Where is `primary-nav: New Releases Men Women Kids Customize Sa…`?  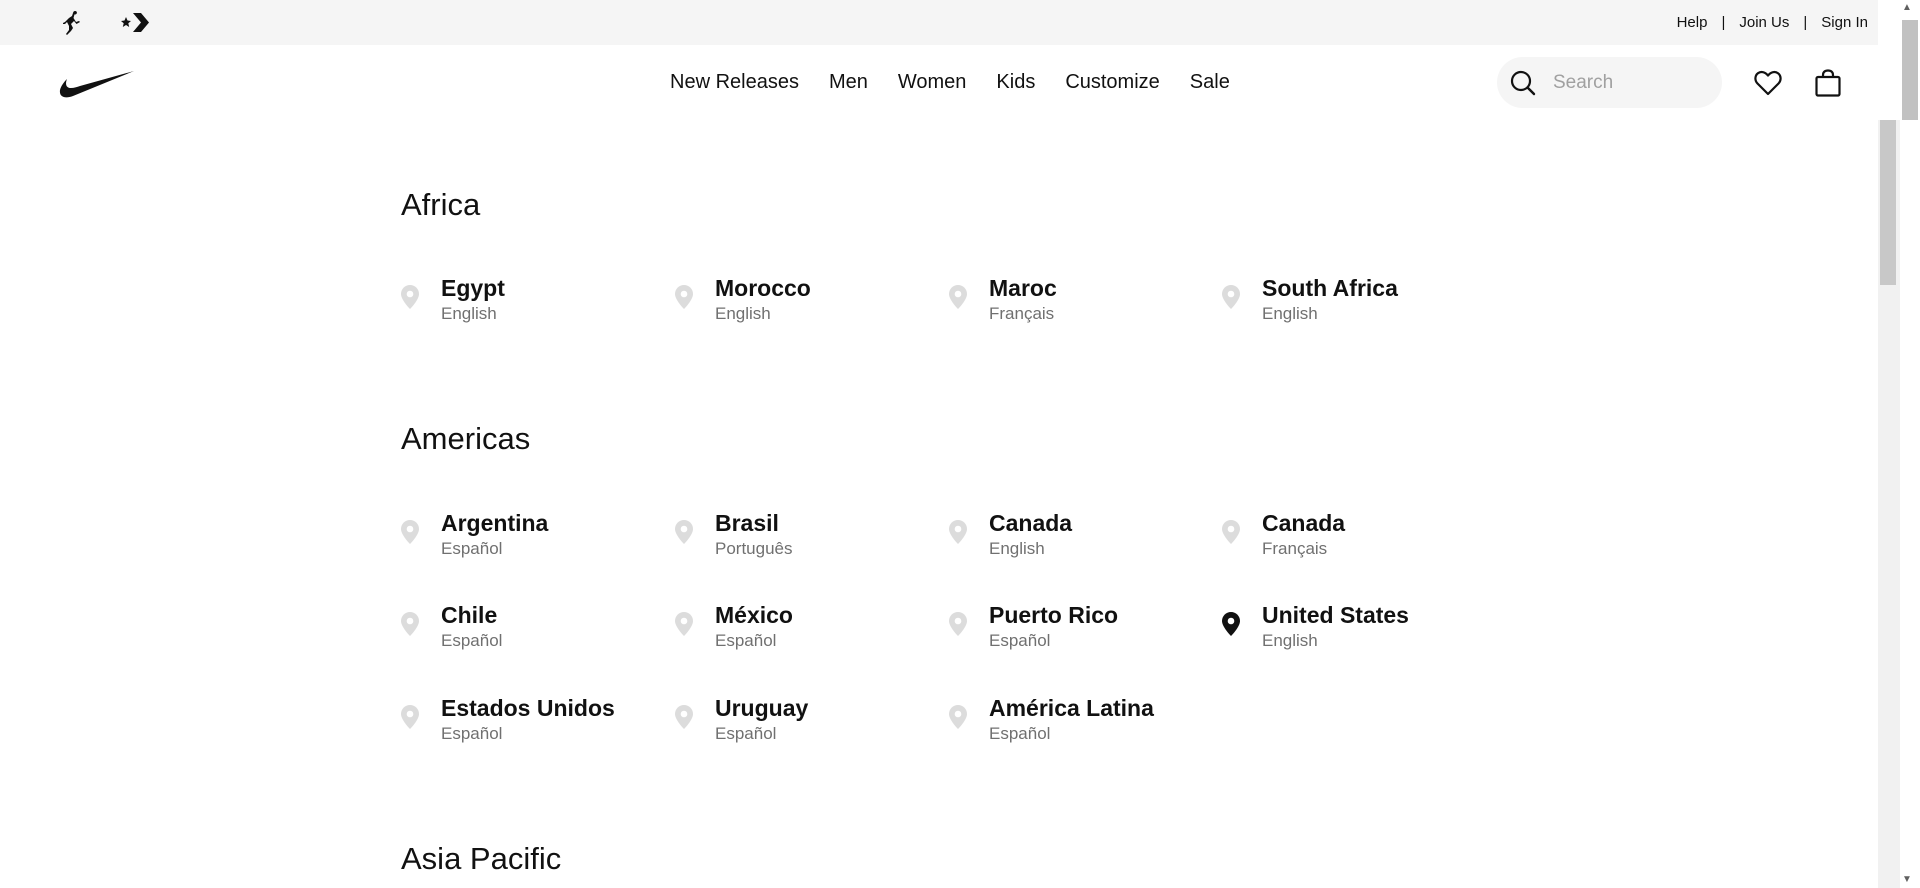 primary-nav: New Releases Men Women Kids Customize Sa… is located at coordinates (965, 82).